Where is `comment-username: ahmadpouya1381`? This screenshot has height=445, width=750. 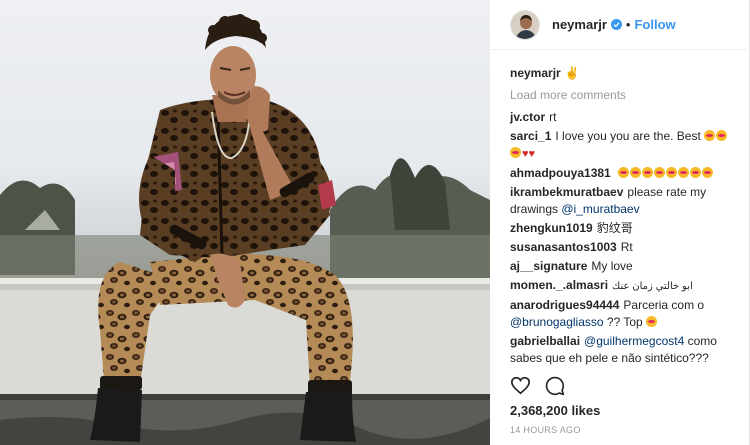 comment-username: ahmadpouya1381 is located at coordinates (560, 173).